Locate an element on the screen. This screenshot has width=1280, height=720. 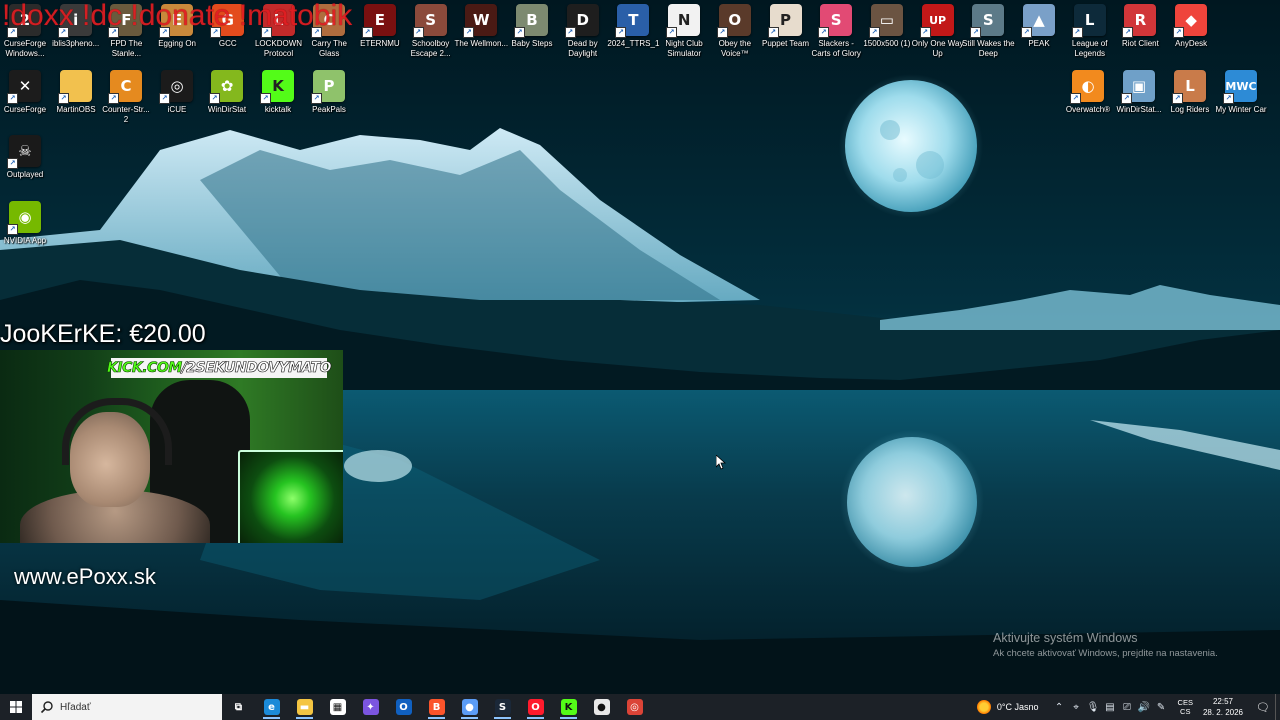
icon-glyph: ▣ is located at coordinates (1139, 86).